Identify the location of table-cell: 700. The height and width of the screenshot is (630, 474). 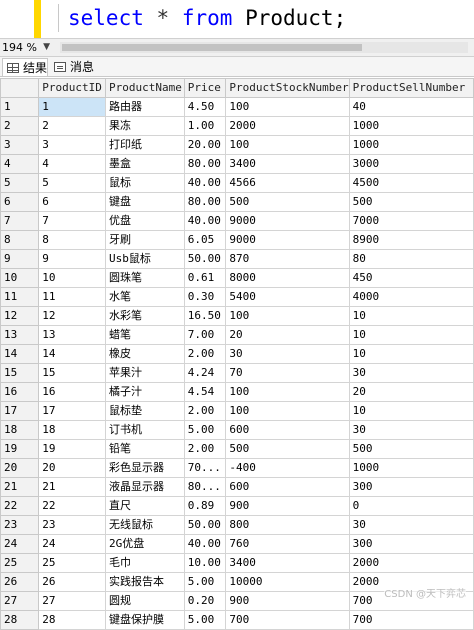
(287, 620).